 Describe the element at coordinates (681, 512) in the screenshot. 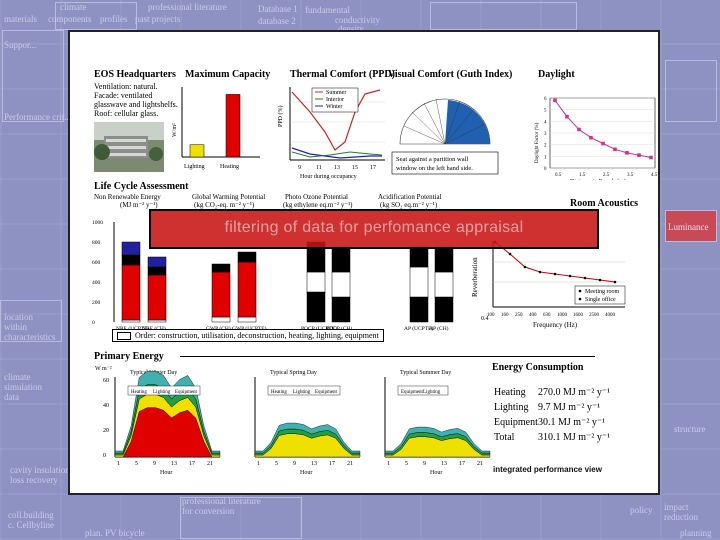

I see `bg-label: impact reduction` at that location.